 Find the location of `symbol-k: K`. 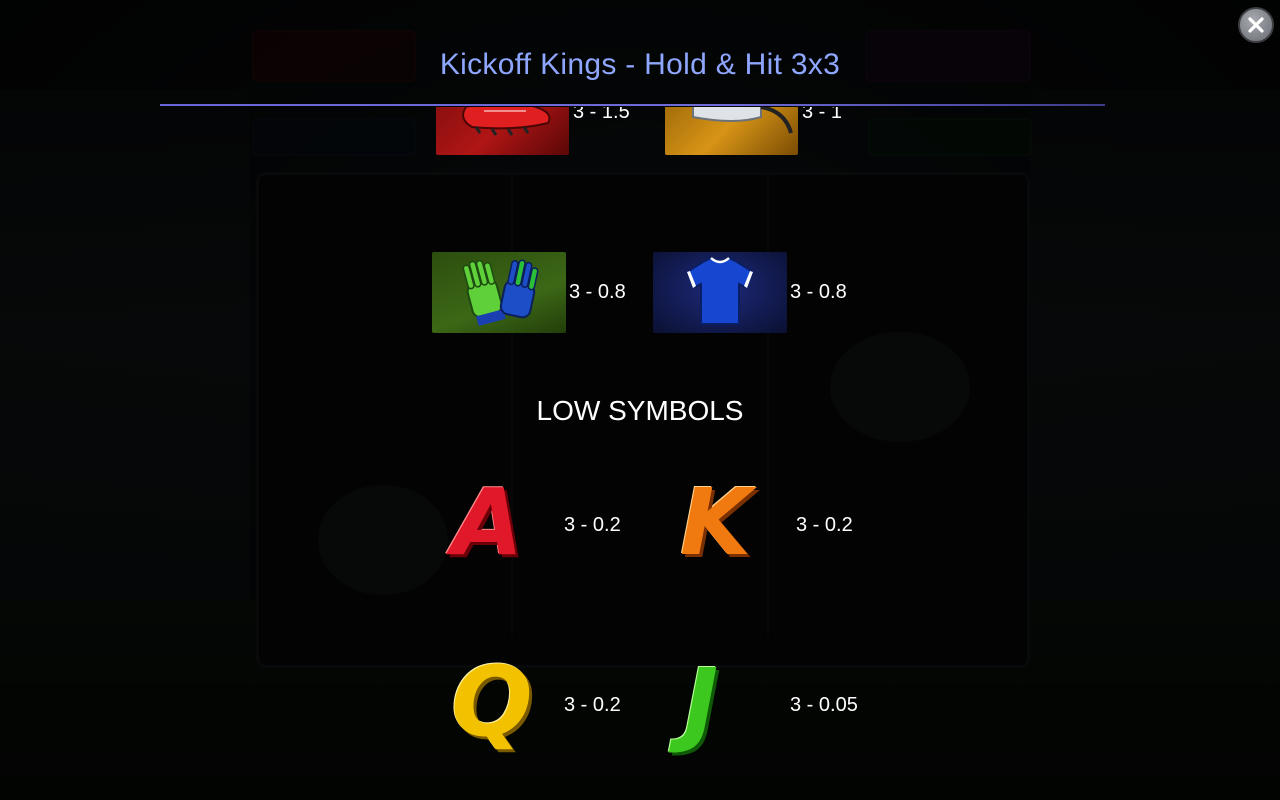

symbol-k: K is located at coordinates (716, 522).